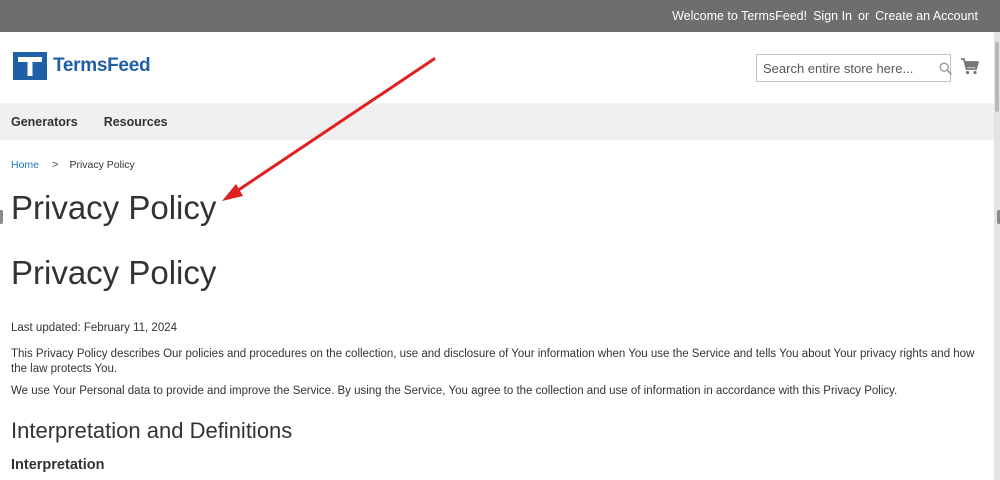 The height and width of the screenshot is (480, 1000). I want to click on breadcrumb-home-link: Home, so click(25, 165).